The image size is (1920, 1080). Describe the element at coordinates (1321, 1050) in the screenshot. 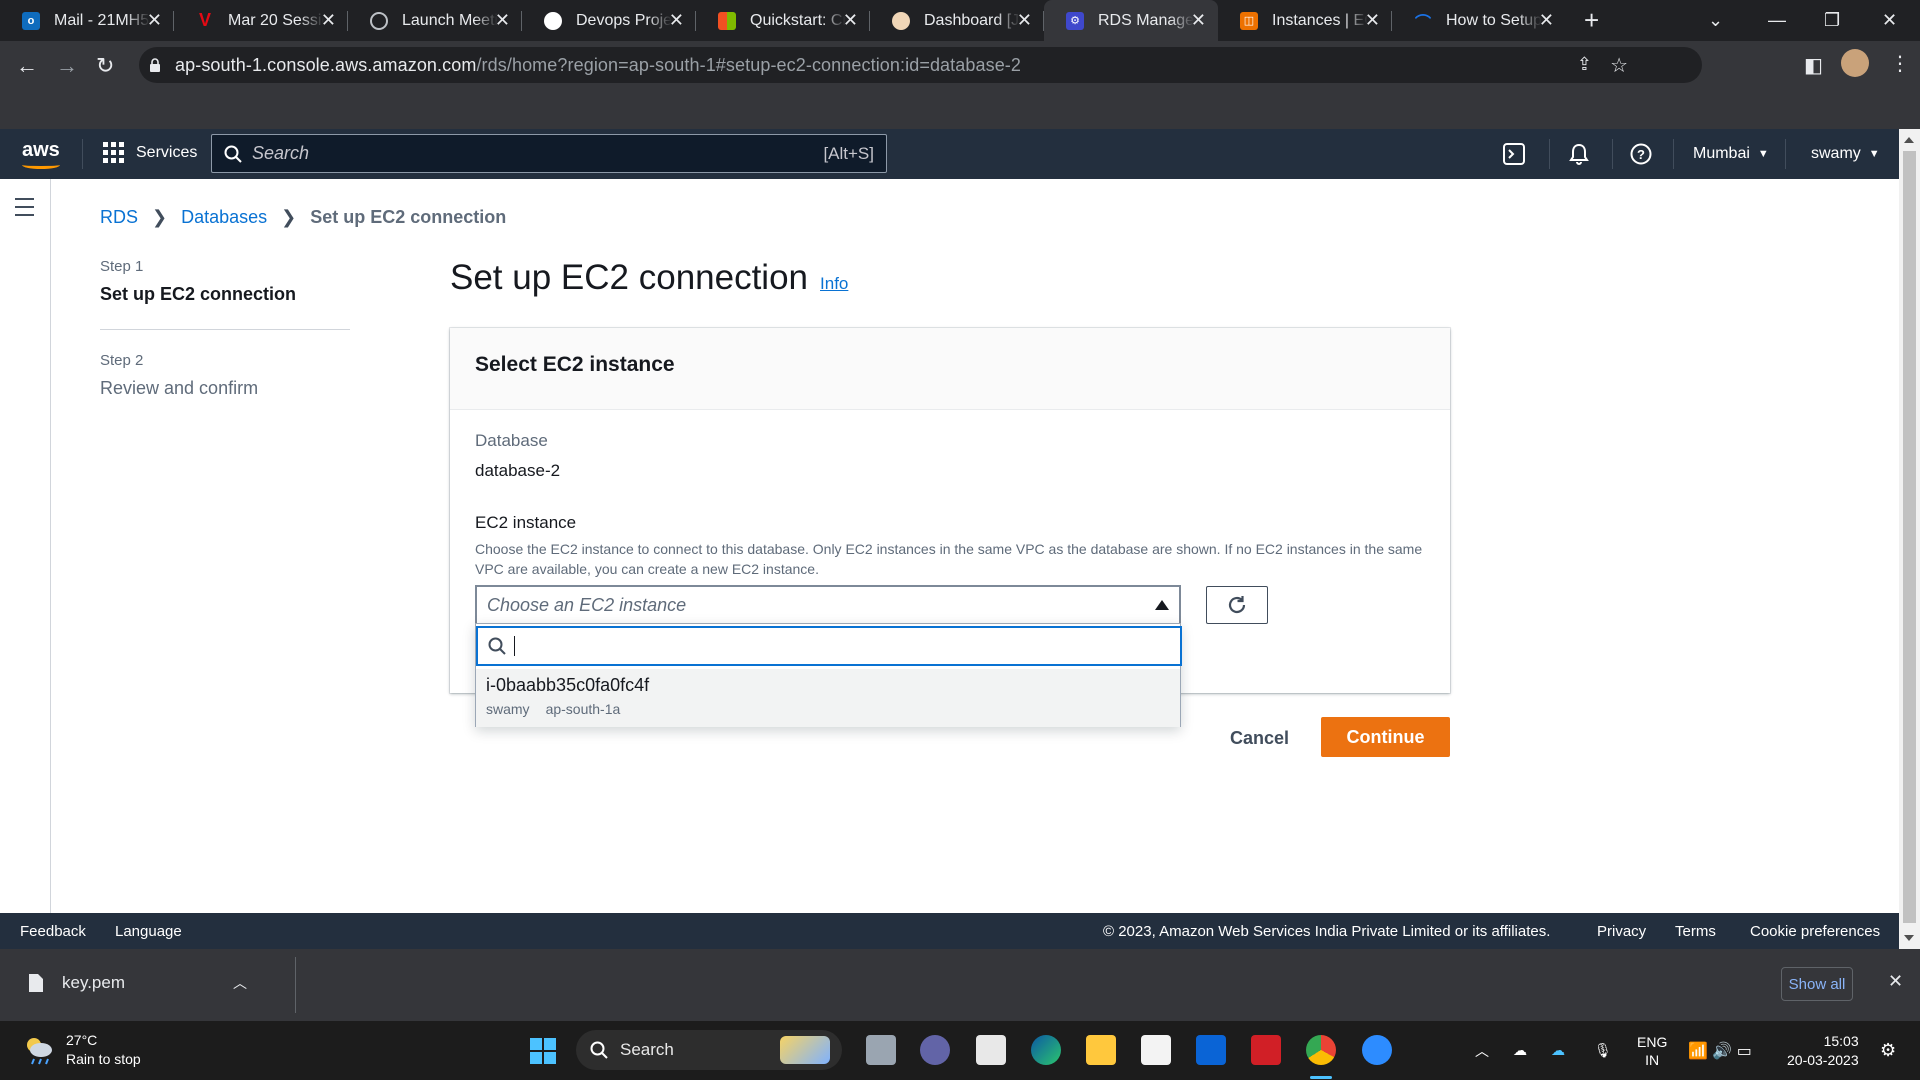

I see `chrome-icon` at that location.